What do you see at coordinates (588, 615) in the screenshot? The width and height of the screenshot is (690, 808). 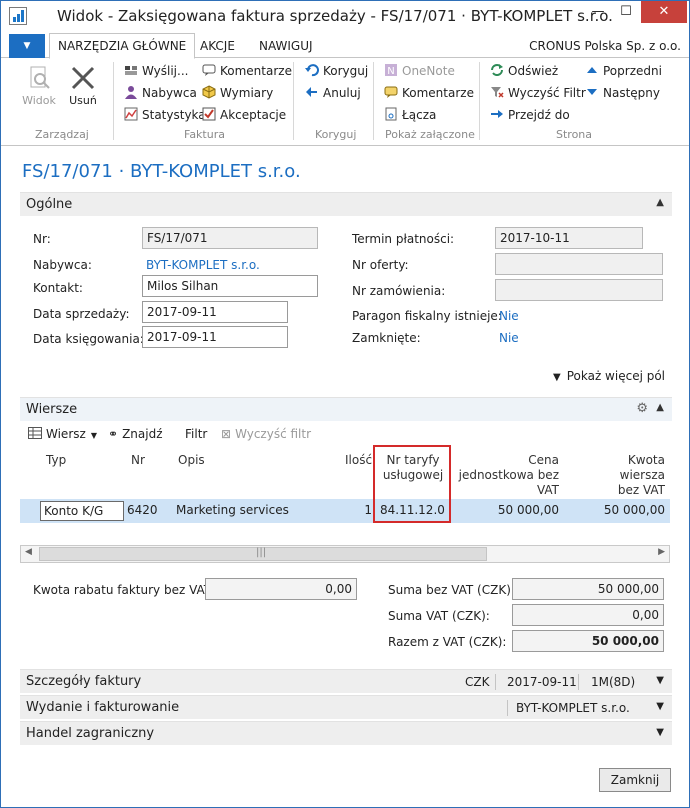 I see `suma-vat-field: 0,00` at bounding box center [588, 615].